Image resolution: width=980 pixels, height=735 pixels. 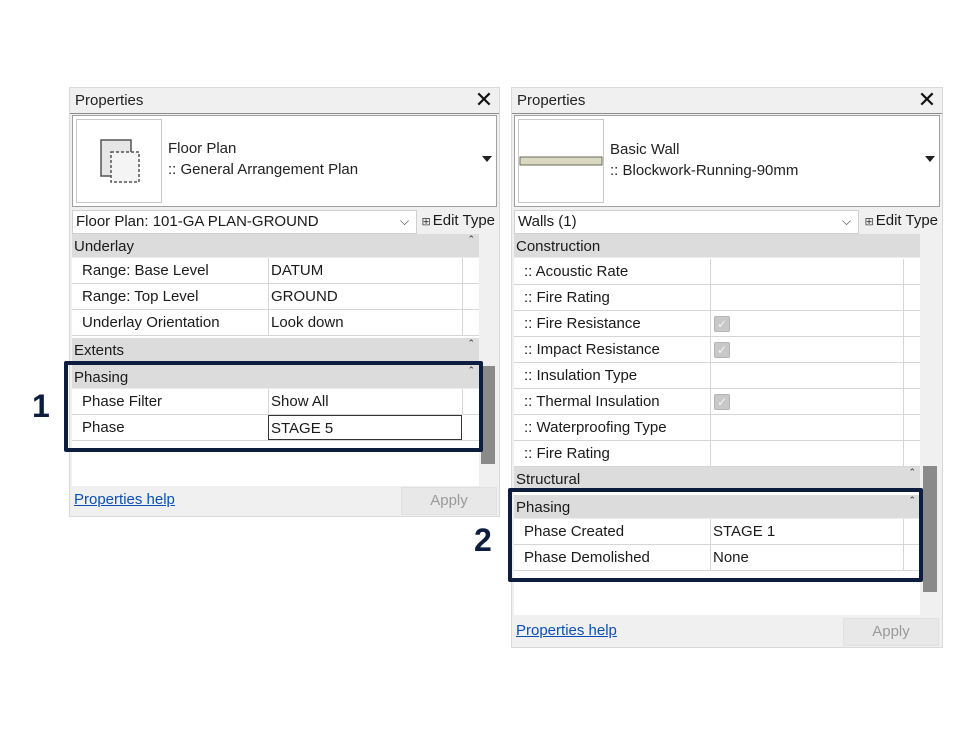 I want to click on group-extents: Extents ⌃, so click(x=275, y=350).